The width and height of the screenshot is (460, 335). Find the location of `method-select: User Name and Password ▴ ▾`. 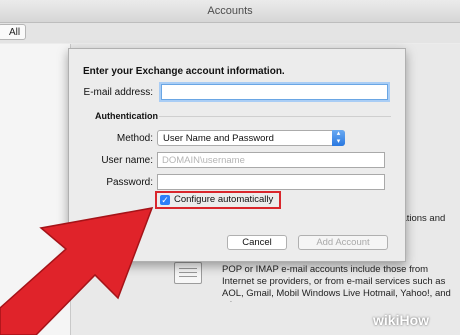

method-select: User Name and Password ▴ ▾ is located at coordinates (251, 138).